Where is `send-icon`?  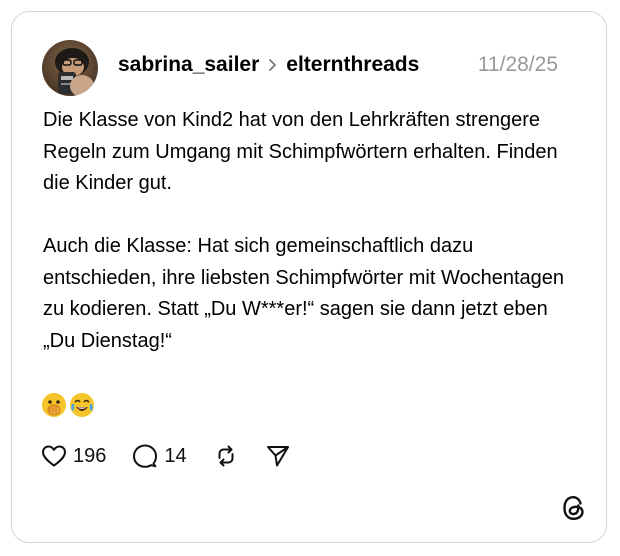 send-icon is located at coordinates (278, 456).